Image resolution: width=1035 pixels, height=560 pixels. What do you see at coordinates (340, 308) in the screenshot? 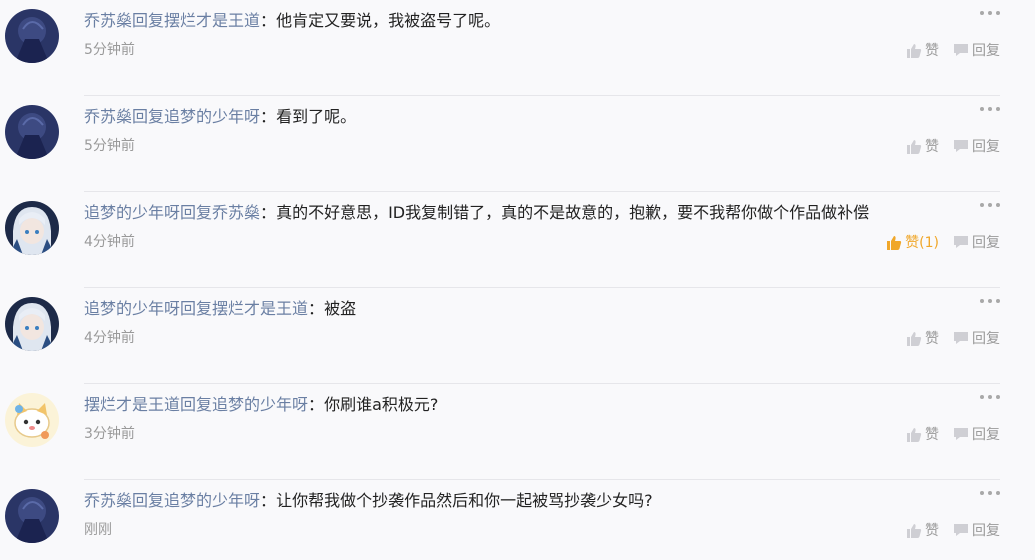
I see `comment-content: 被盗` at bounding box center [340, 308].